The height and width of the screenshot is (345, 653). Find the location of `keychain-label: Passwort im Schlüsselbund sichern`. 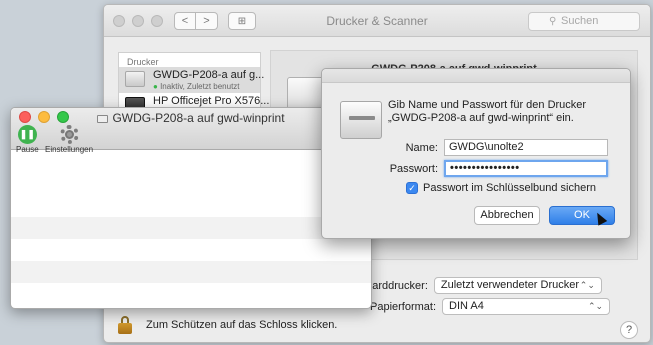

keychain-label: Passwort im Schlüsselbund sichern is located at coordinates (510, 188).